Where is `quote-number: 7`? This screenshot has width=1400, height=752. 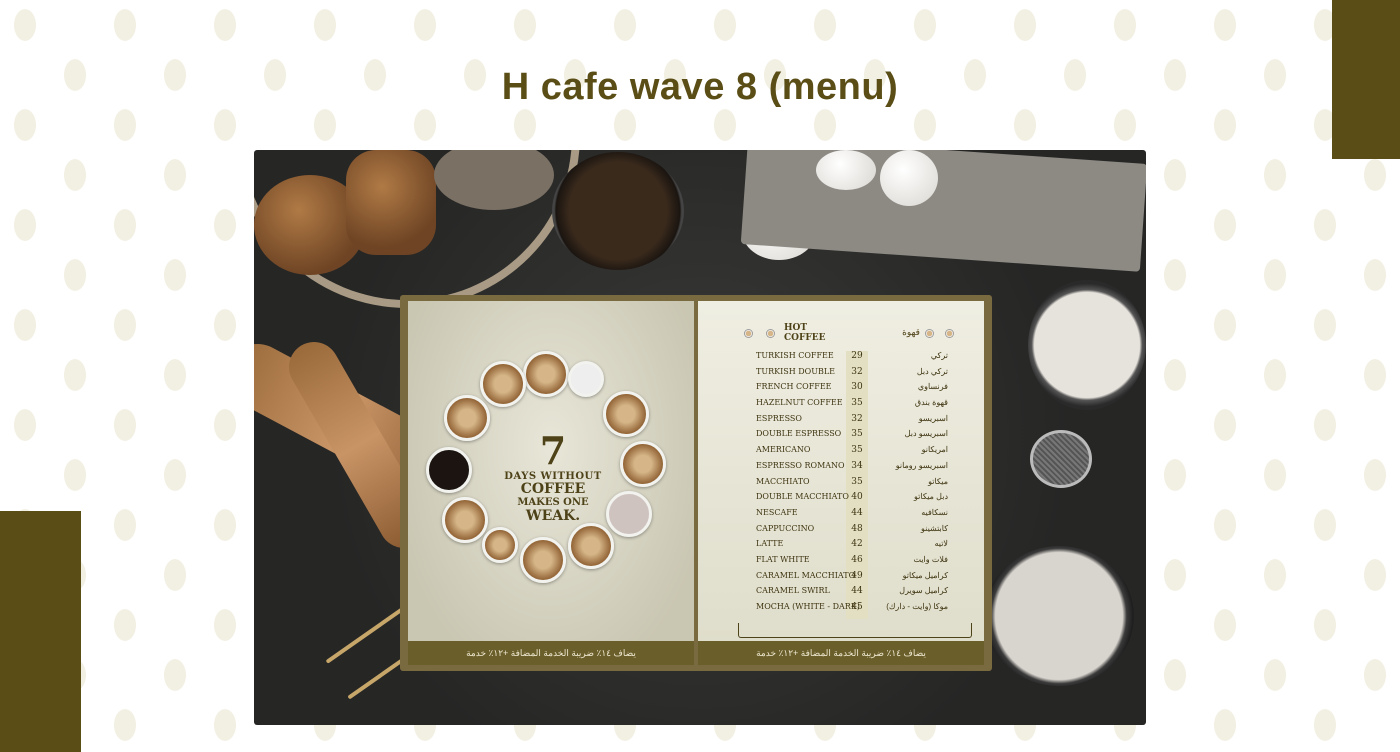
quote-number: 7 is located at coordinates (553, 450).